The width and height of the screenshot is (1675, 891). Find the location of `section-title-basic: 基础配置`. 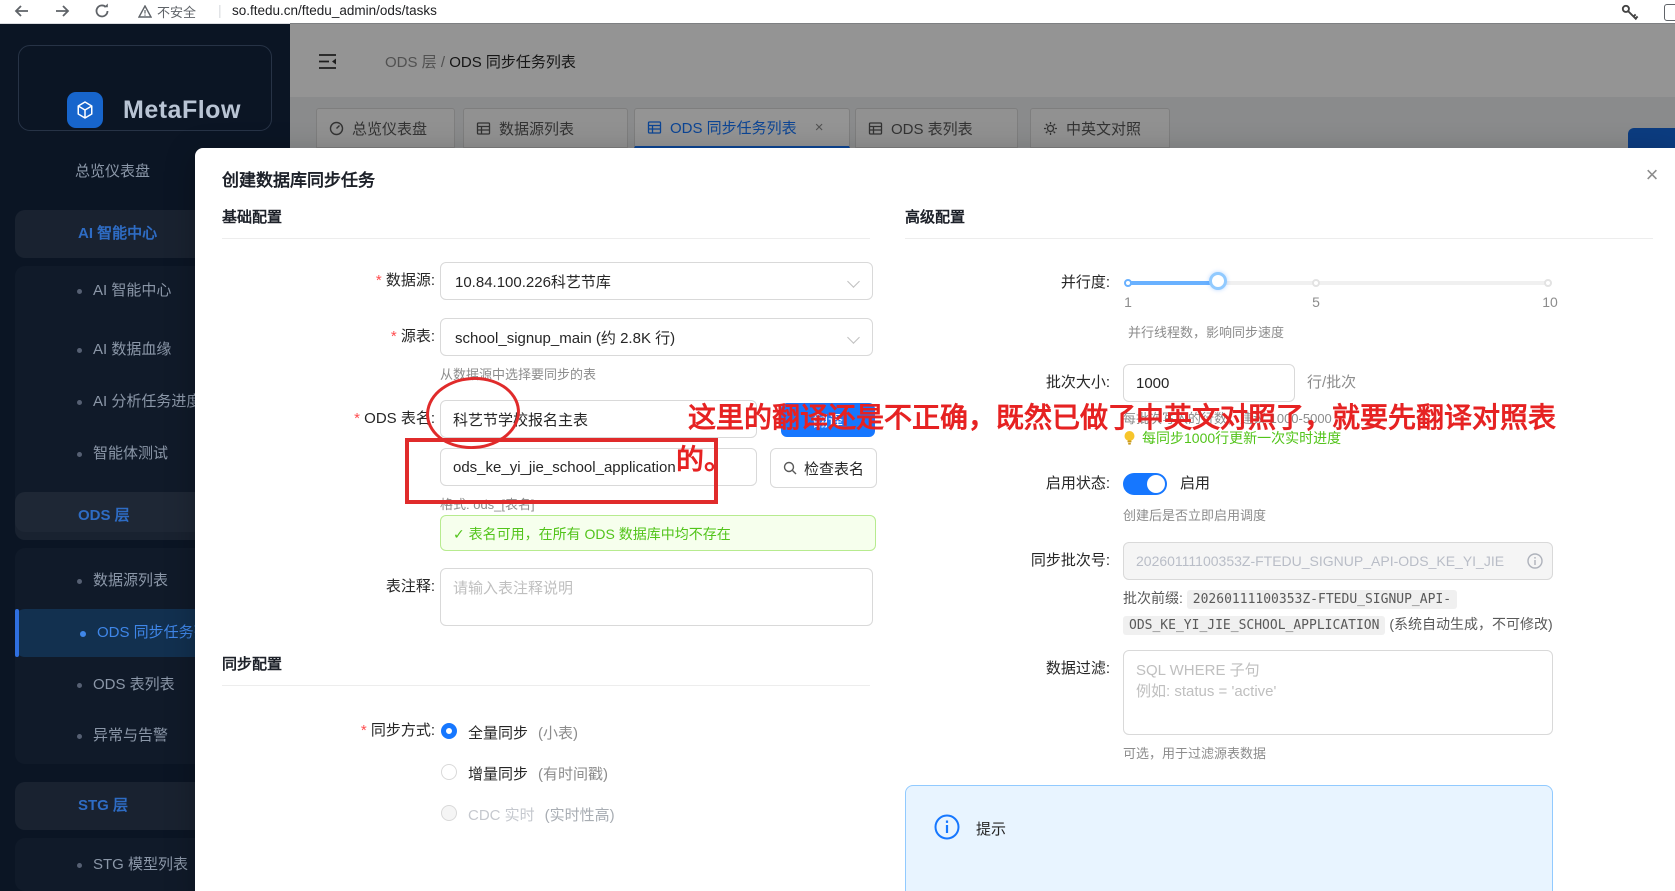

section-title-basic: 基础配置 is located at coordinates (252, 217).